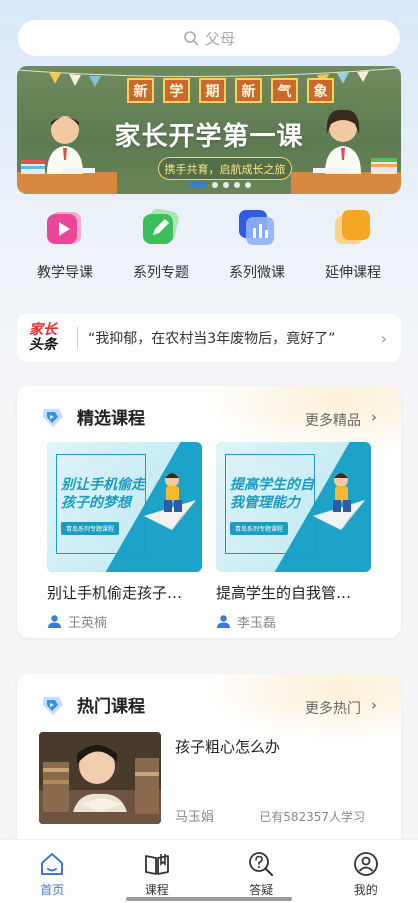 This screenshot has width=418, height=903. What do you see at coordinates (256, 227) in the screenshot?
I see `chart-icon` at bounding box center [256, 227].